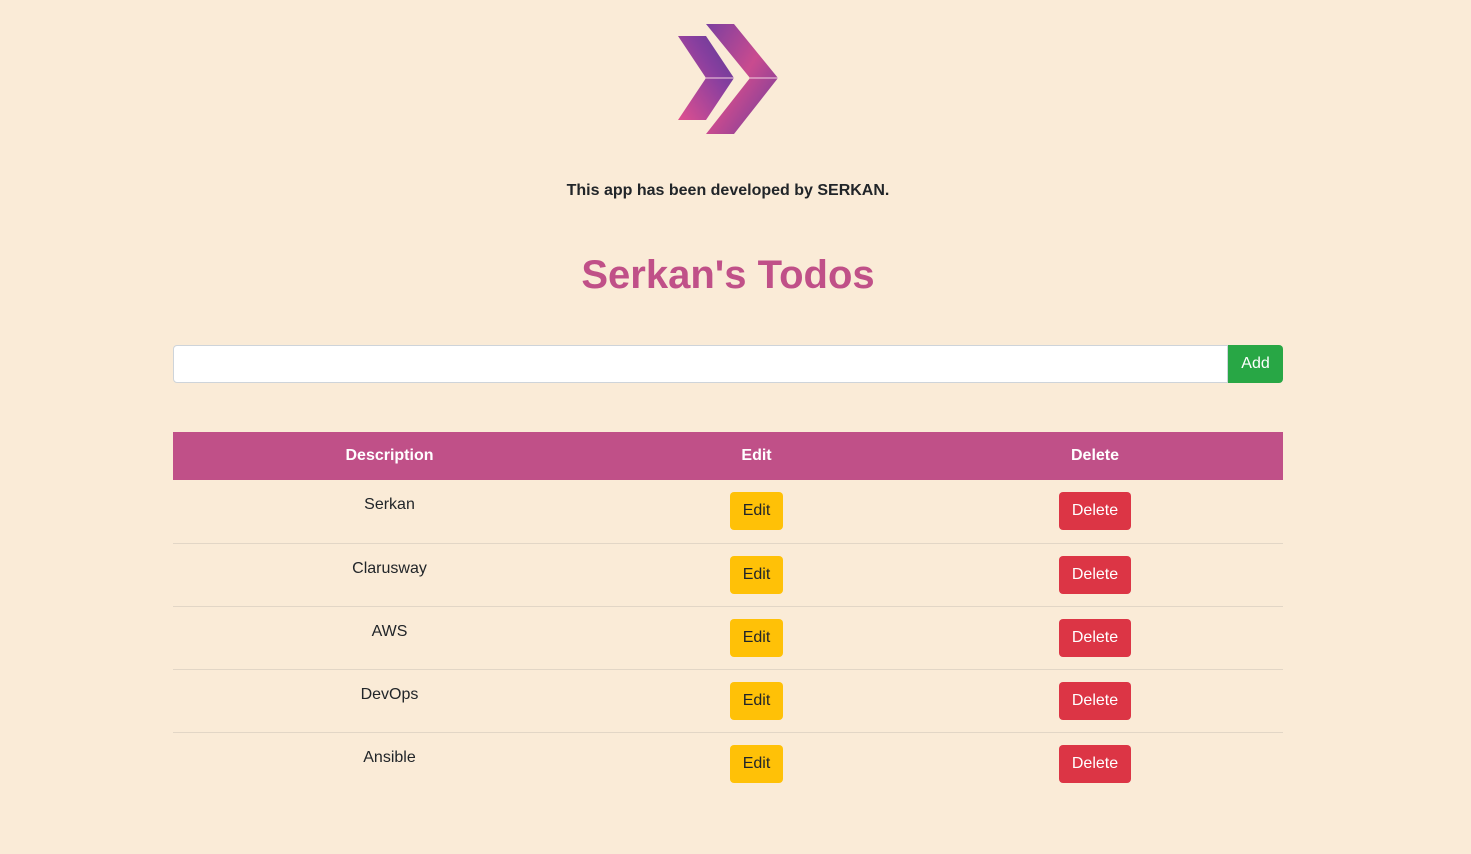 The image size is (1471, 854). I want to click on table-header-row: Description Edit Delete, so click(728, 456).